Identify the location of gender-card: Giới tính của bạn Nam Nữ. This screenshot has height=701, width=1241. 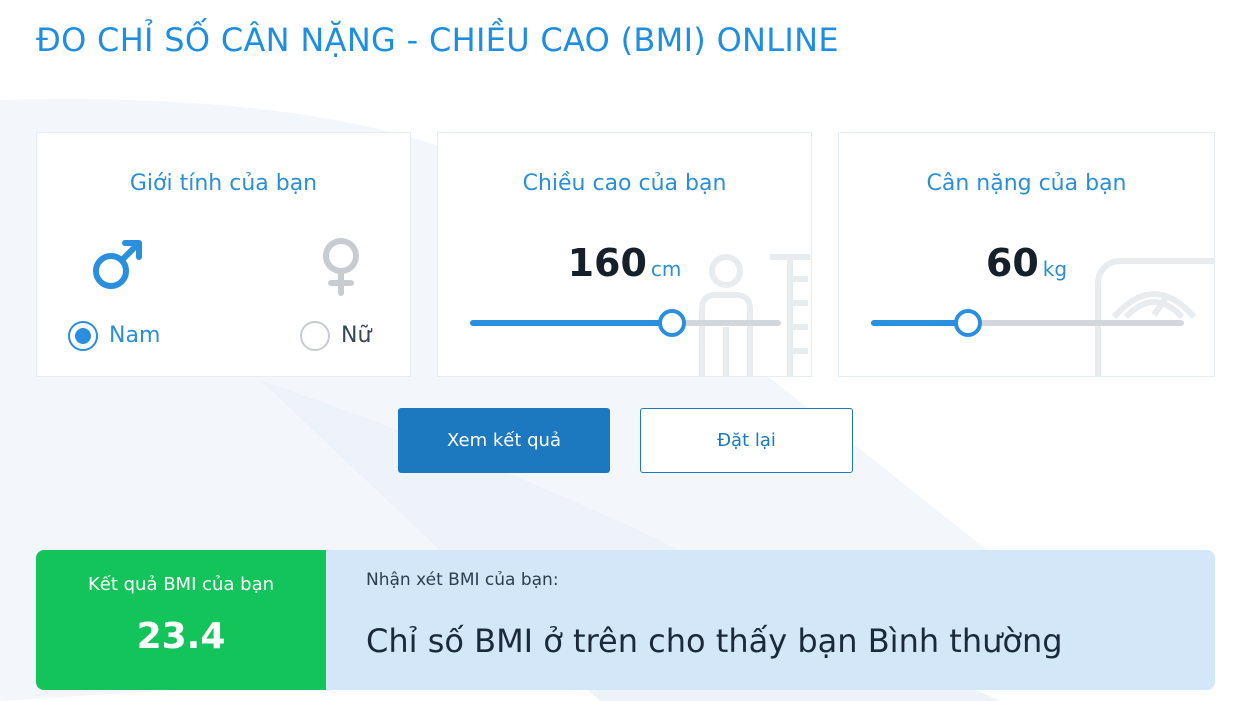
(223, 254).